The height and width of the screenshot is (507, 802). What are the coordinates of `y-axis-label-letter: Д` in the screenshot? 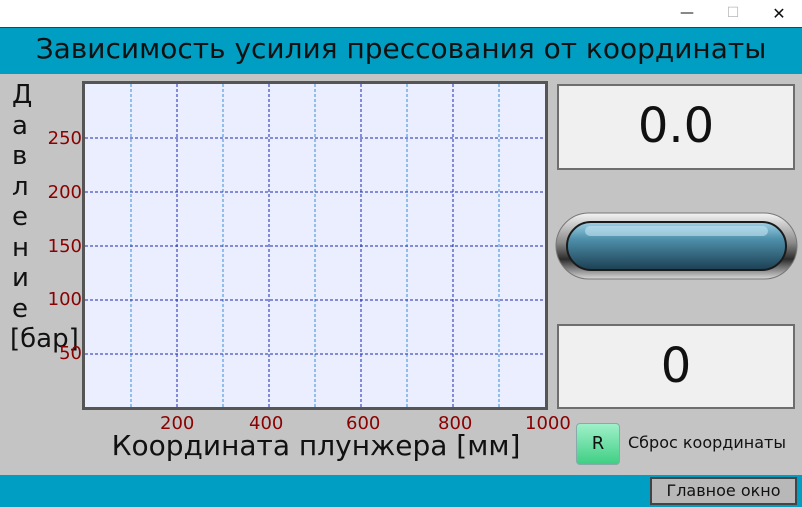 It's located at (22, 95).